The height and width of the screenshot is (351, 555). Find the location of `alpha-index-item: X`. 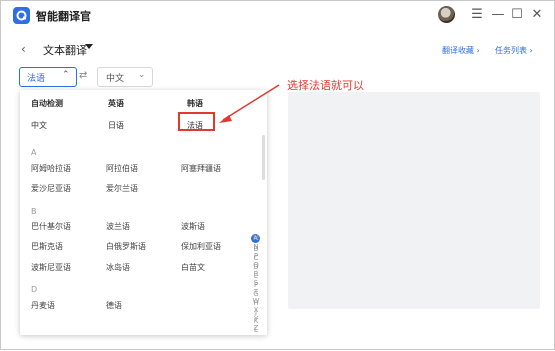

alpha-index-item: X is located at coordinates (256, 310).